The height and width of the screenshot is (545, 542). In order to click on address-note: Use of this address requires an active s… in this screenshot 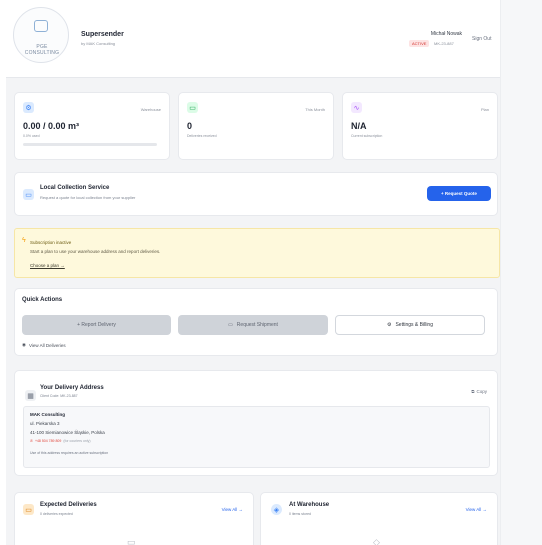, I will do `click(69, 453)`.